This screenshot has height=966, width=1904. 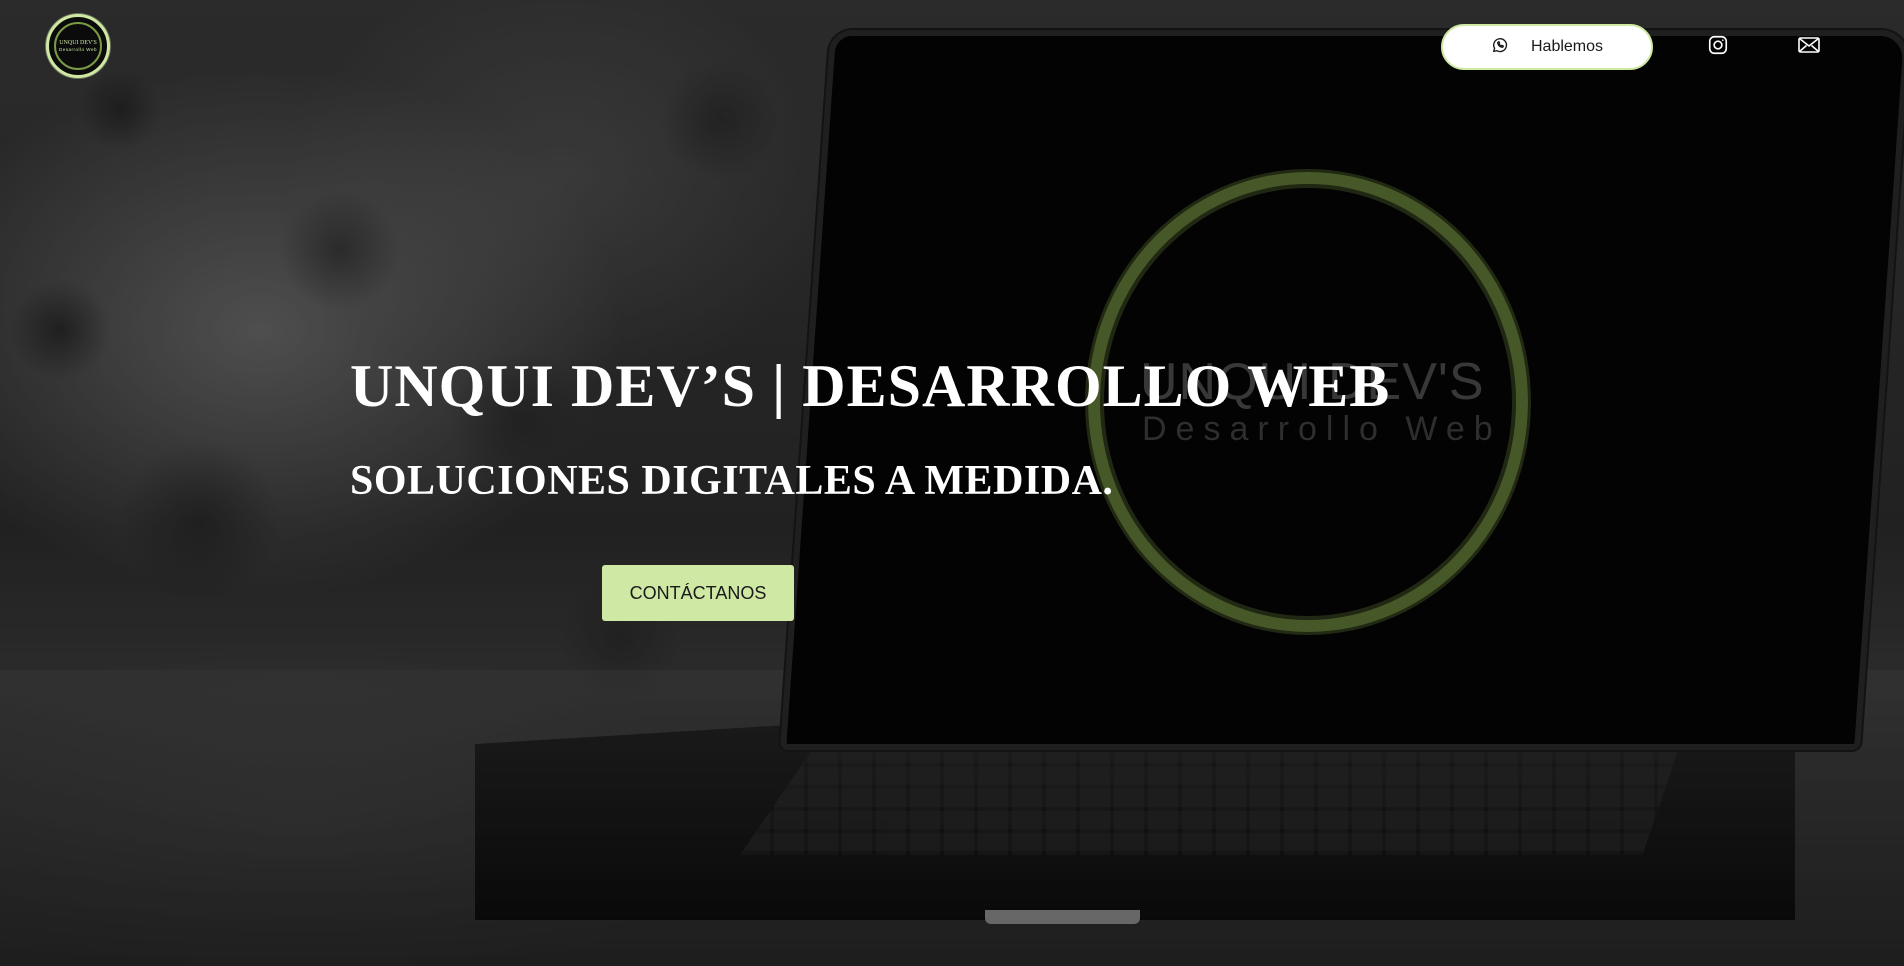 What do you see at coordinates (78, 49) in the screenshot?
I see `logo-subtitle: Desarrollo Web` at bounding box center [78, 49].